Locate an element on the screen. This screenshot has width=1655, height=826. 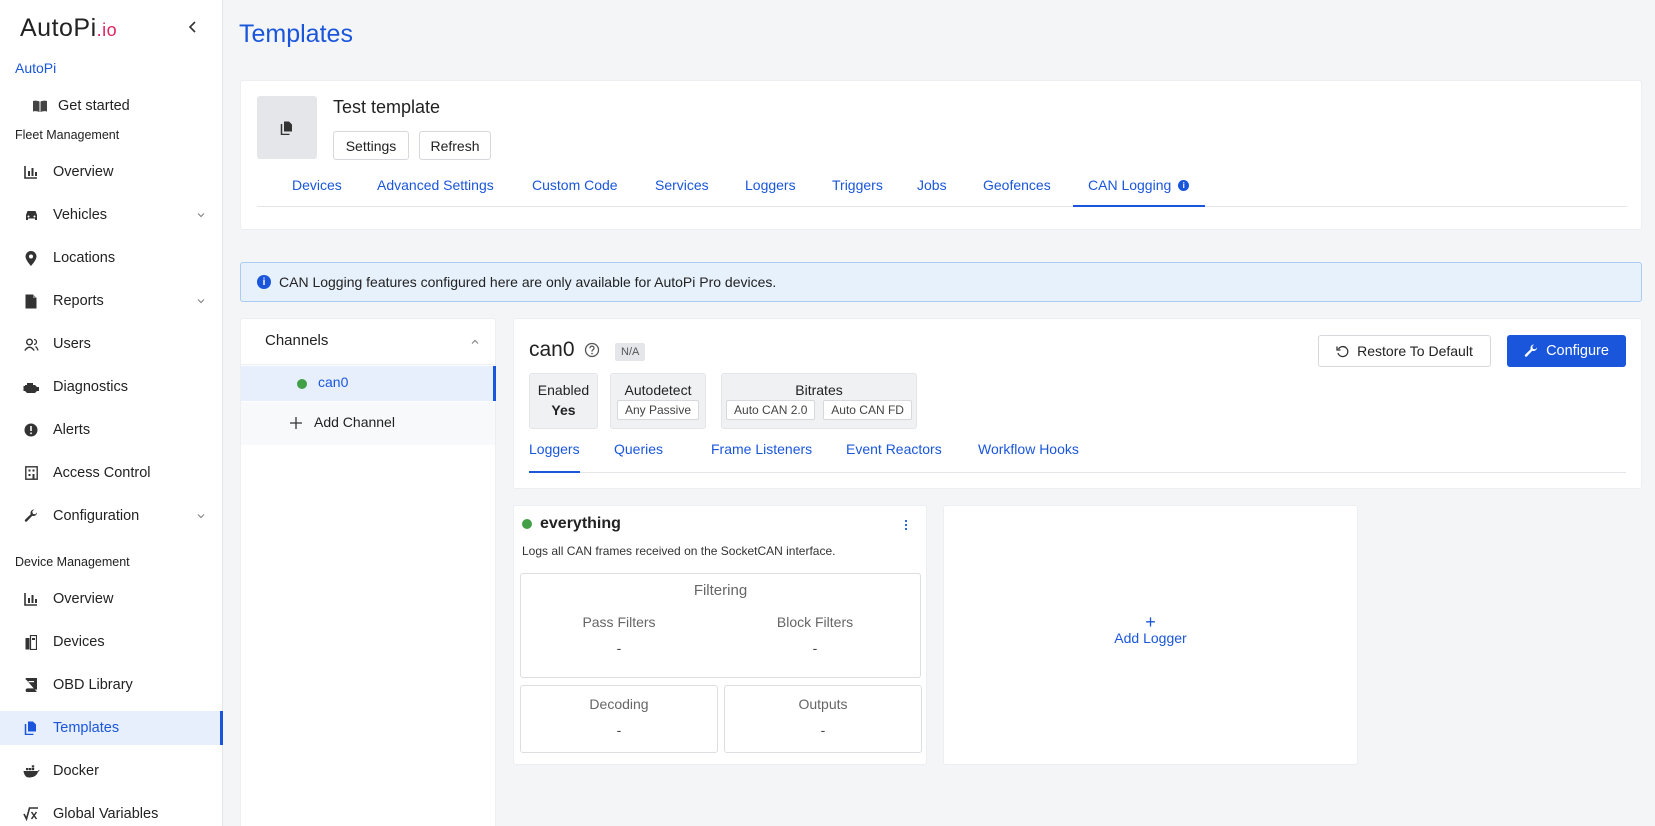
subtab-frame-listeners: Frame Listeners is located at coordinates (761, 456).